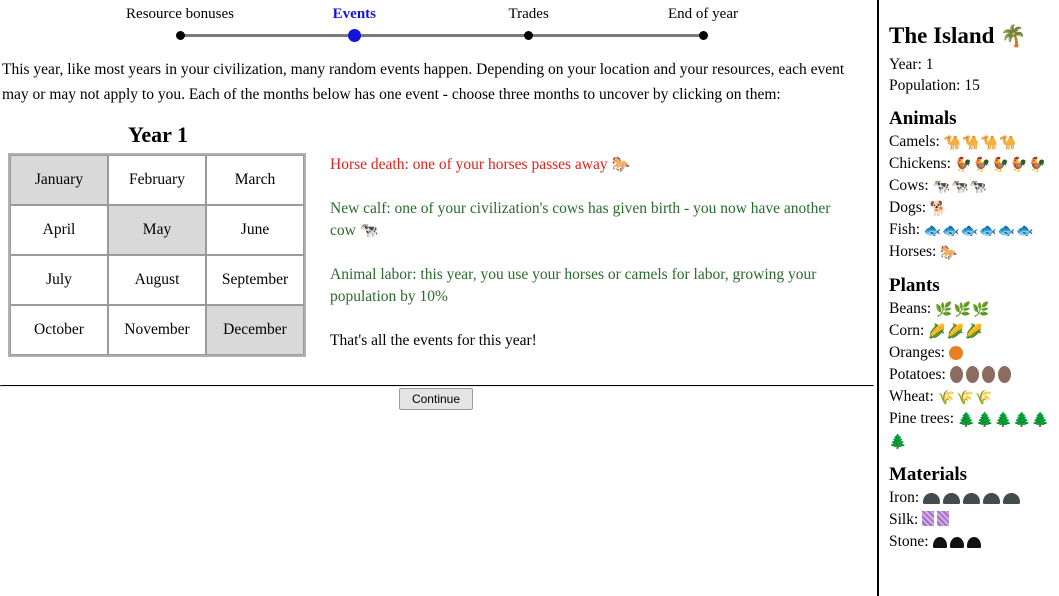 The height and width of the screenshot is (596, 1059). What do you see at coordinates (911, 64) in the screenshot?
I see `year-stat: Year: 1` at bounding box center [911, 64].